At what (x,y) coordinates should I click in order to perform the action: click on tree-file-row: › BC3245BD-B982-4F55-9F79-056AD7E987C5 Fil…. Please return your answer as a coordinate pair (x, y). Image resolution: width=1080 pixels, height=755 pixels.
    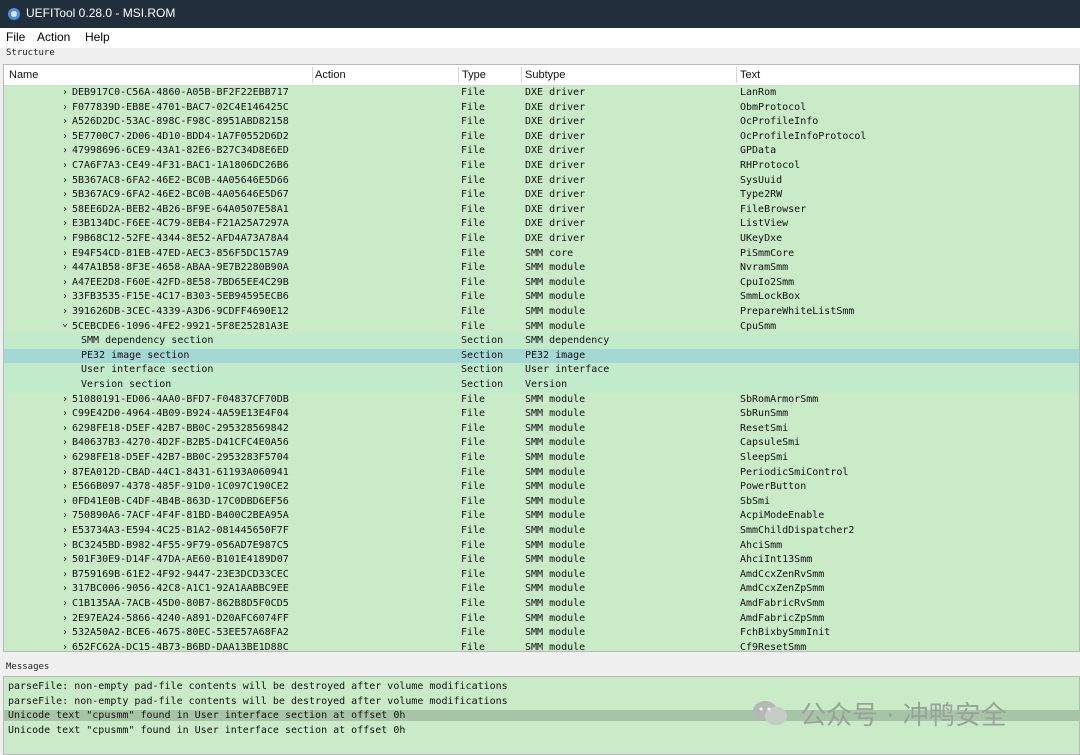
    Looking at the image, I should click on (541, 546).